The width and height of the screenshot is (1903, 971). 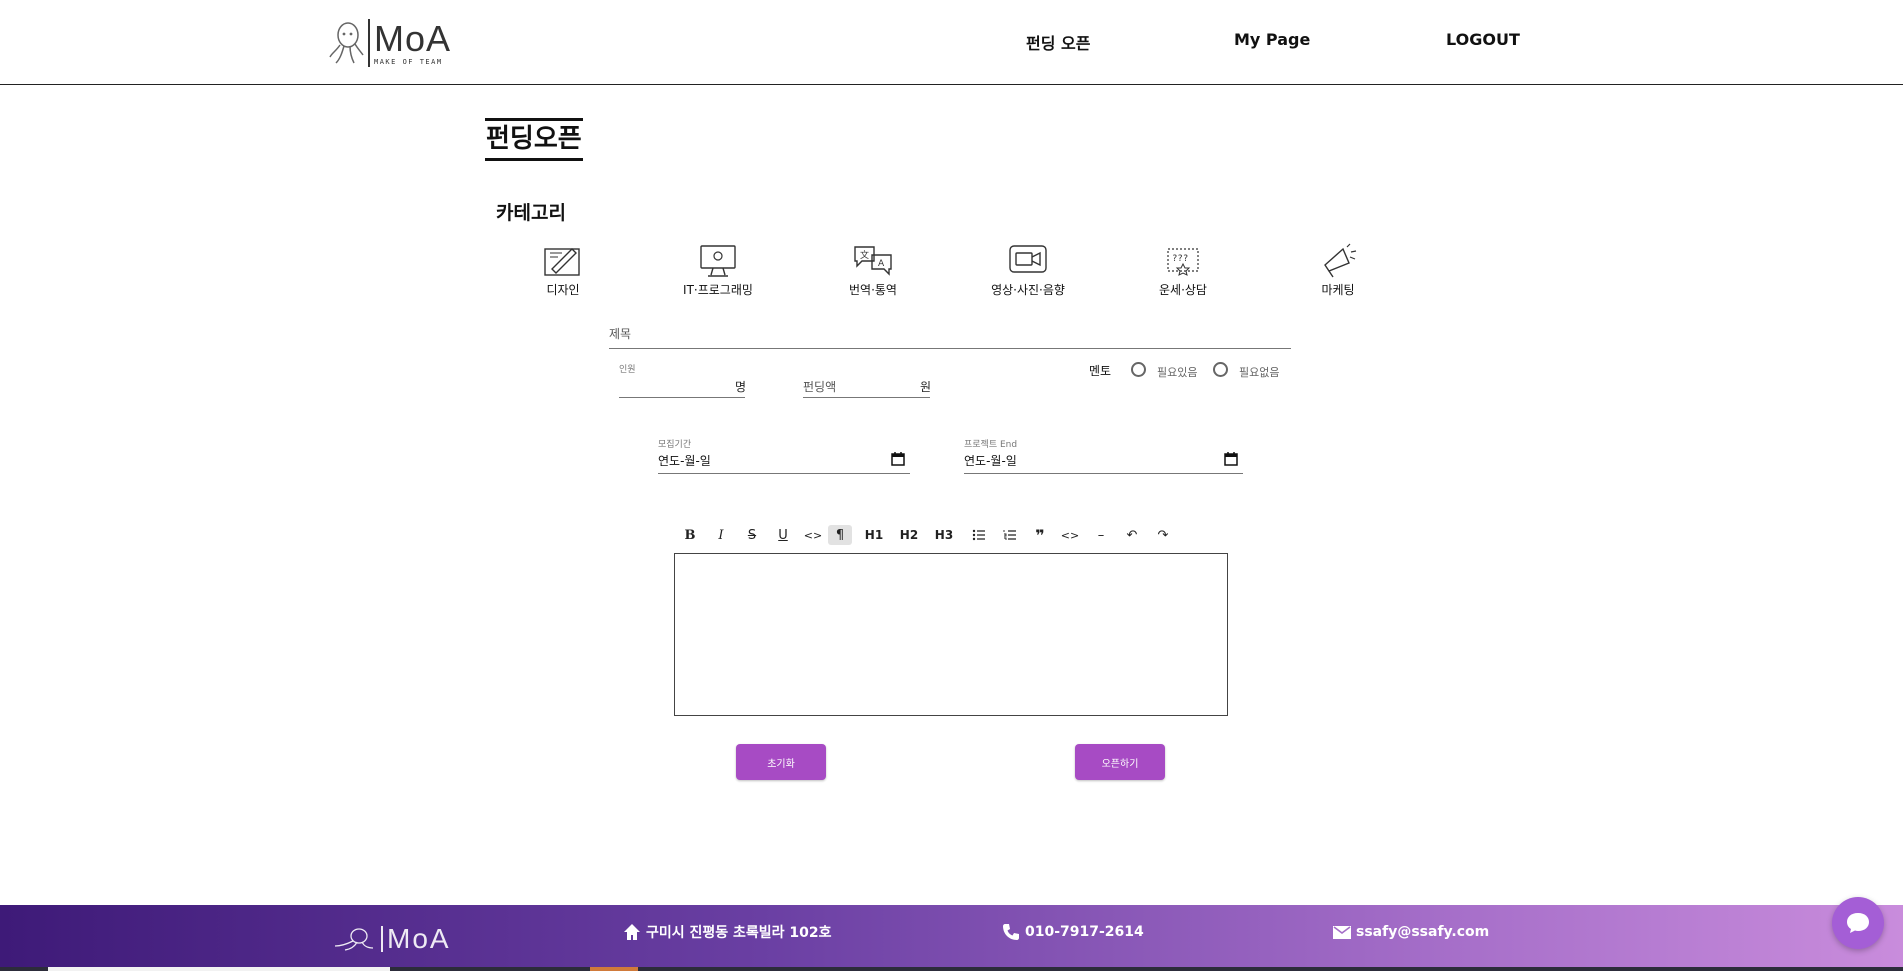 What do you see at coordinates (627, 370) in the screenshot?
I see `members-label: 인원` at bounding box center [627, 370].